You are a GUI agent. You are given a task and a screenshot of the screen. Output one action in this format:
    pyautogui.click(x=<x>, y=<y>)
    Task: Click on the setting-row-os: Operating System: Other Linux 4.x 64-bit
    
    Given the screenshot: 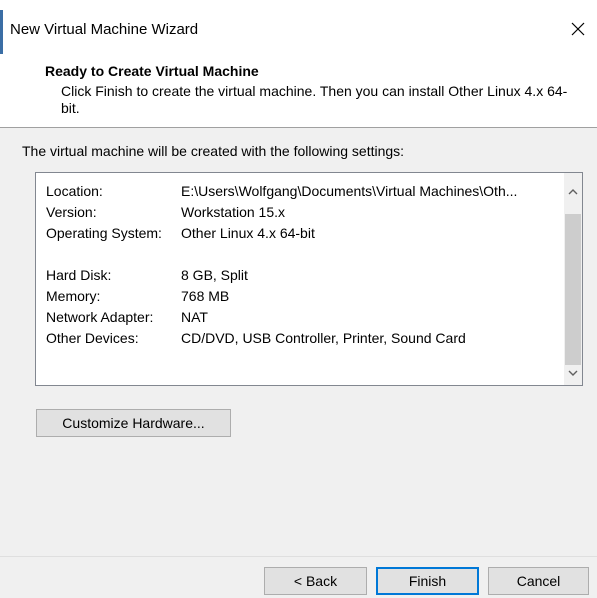 What is the action you would take?
    pyautogui.click(x=296, y=233)
    